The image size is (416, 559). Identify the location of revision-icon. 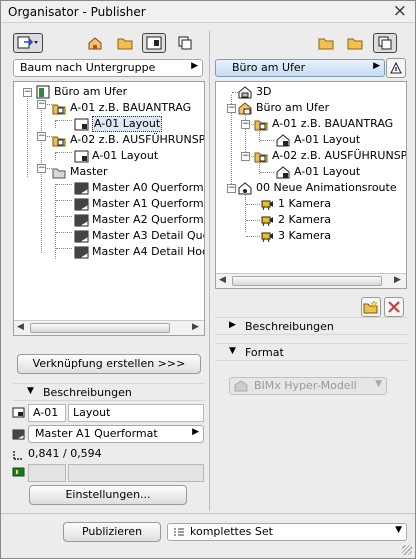
(18, 472).